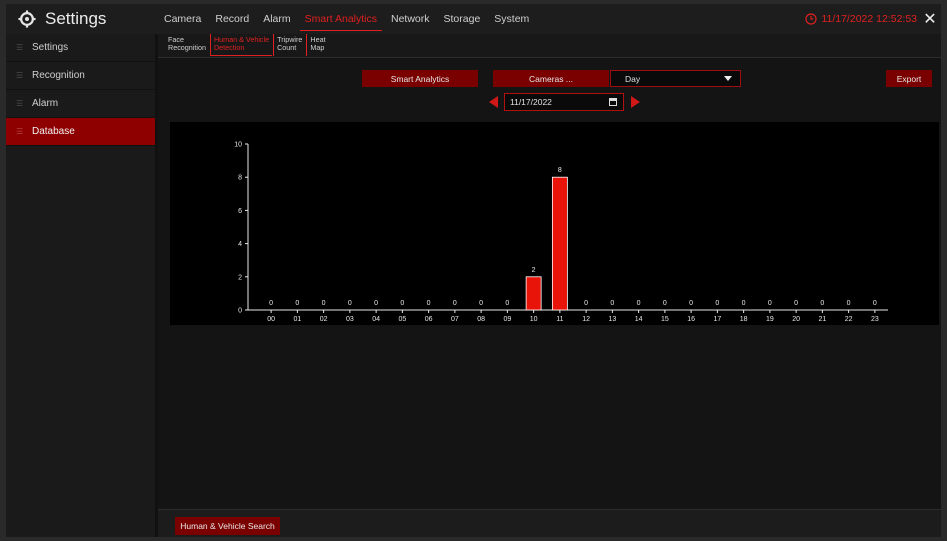  I want to click on previous-date-icon, so click(493, 102).